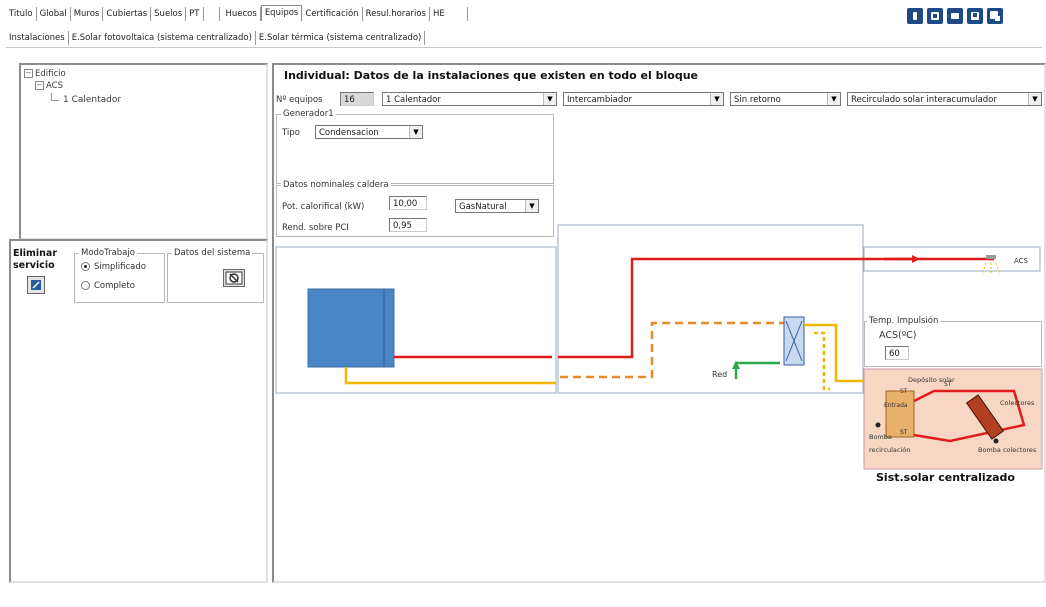  Describe the element at coordinates (396, 14) in the screenshot. I see `tab-resul-horarios: Resul.horarios` at that location.